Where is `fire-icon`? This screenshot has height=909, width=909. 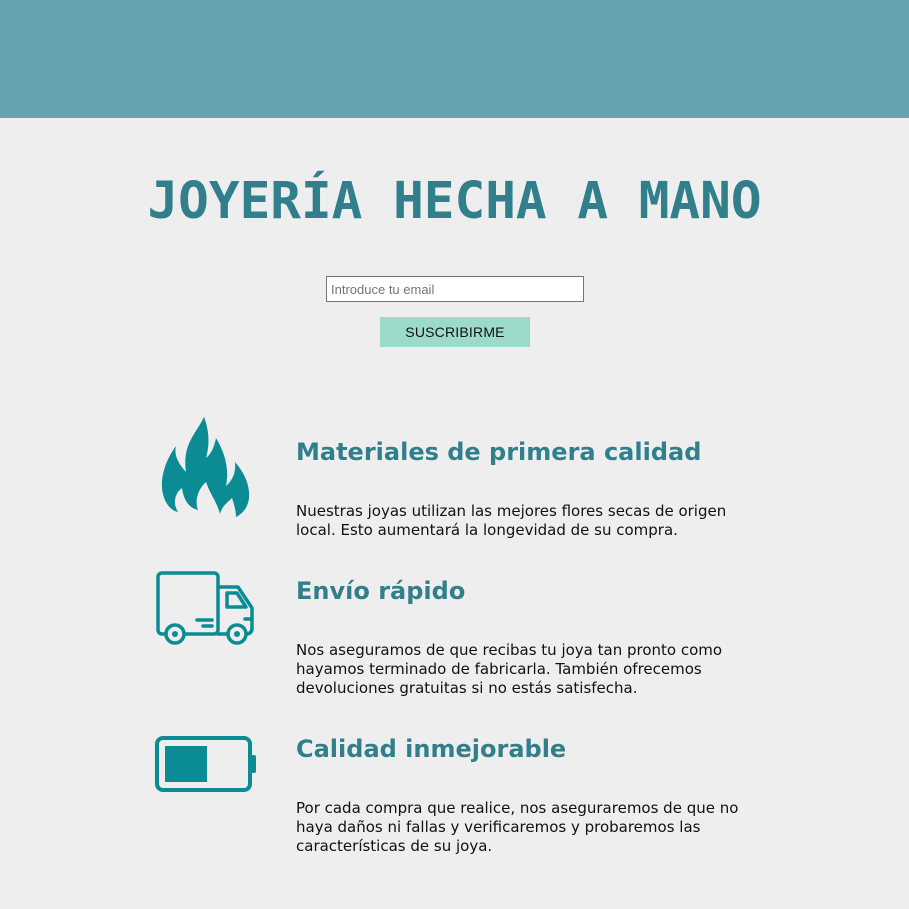 fire-icon is located at coordinates (205, 467).